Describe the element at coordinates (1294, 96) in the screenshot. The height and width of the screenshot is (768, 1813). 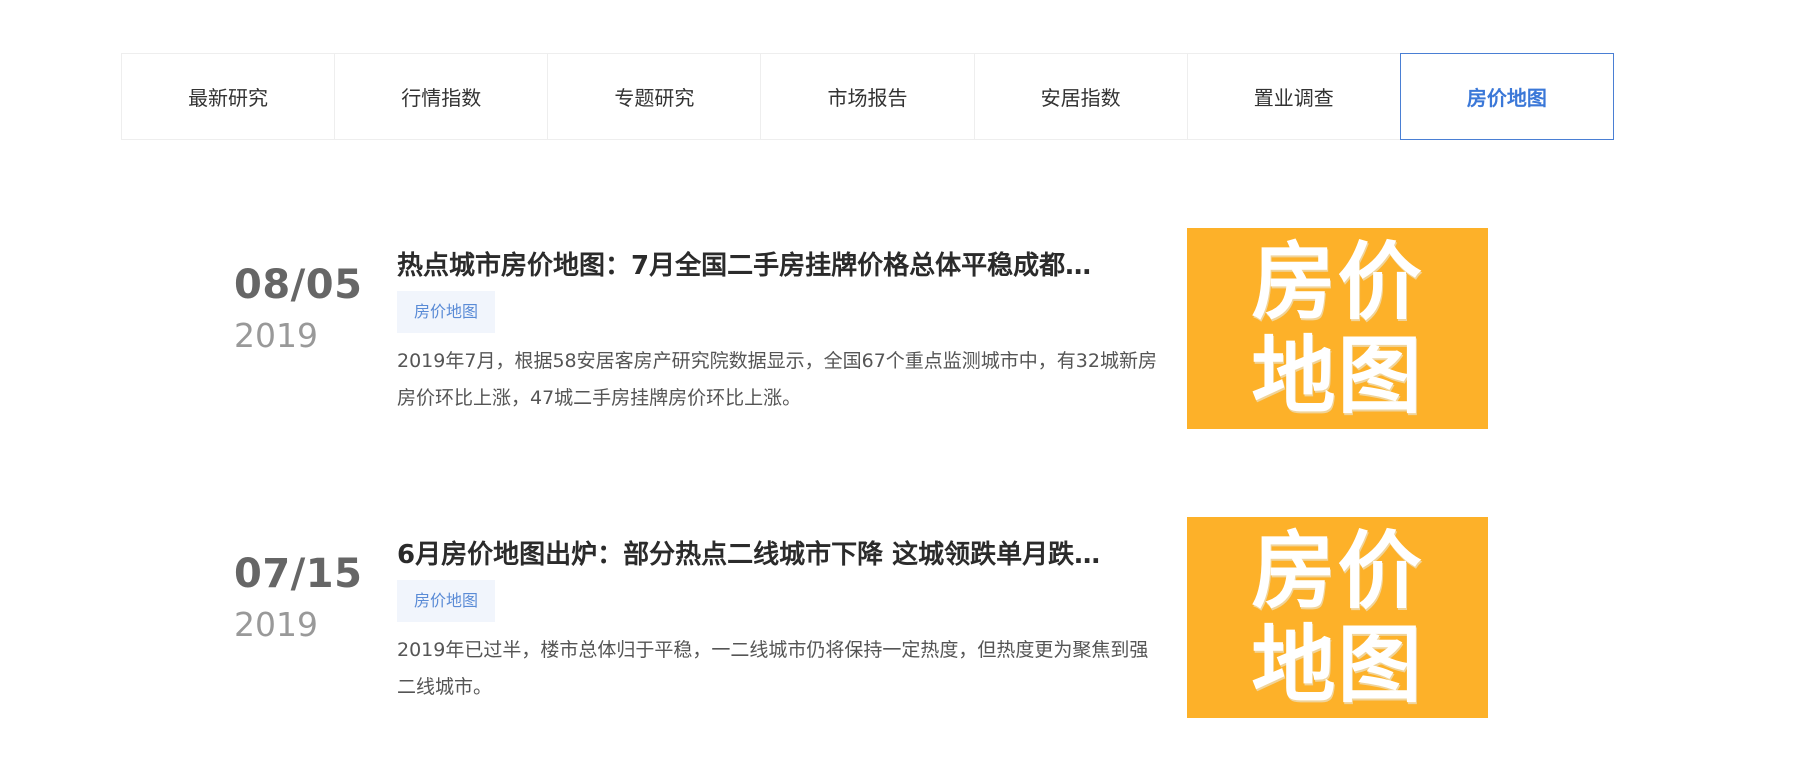
I see `tab-buyer-survey: 置业调查` at that location.